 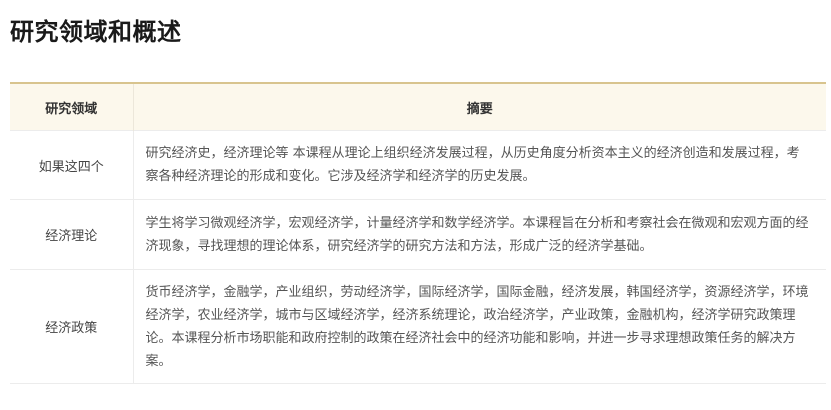 I want to click on column-header-summary: 摘要, so click(x=479, y=106).